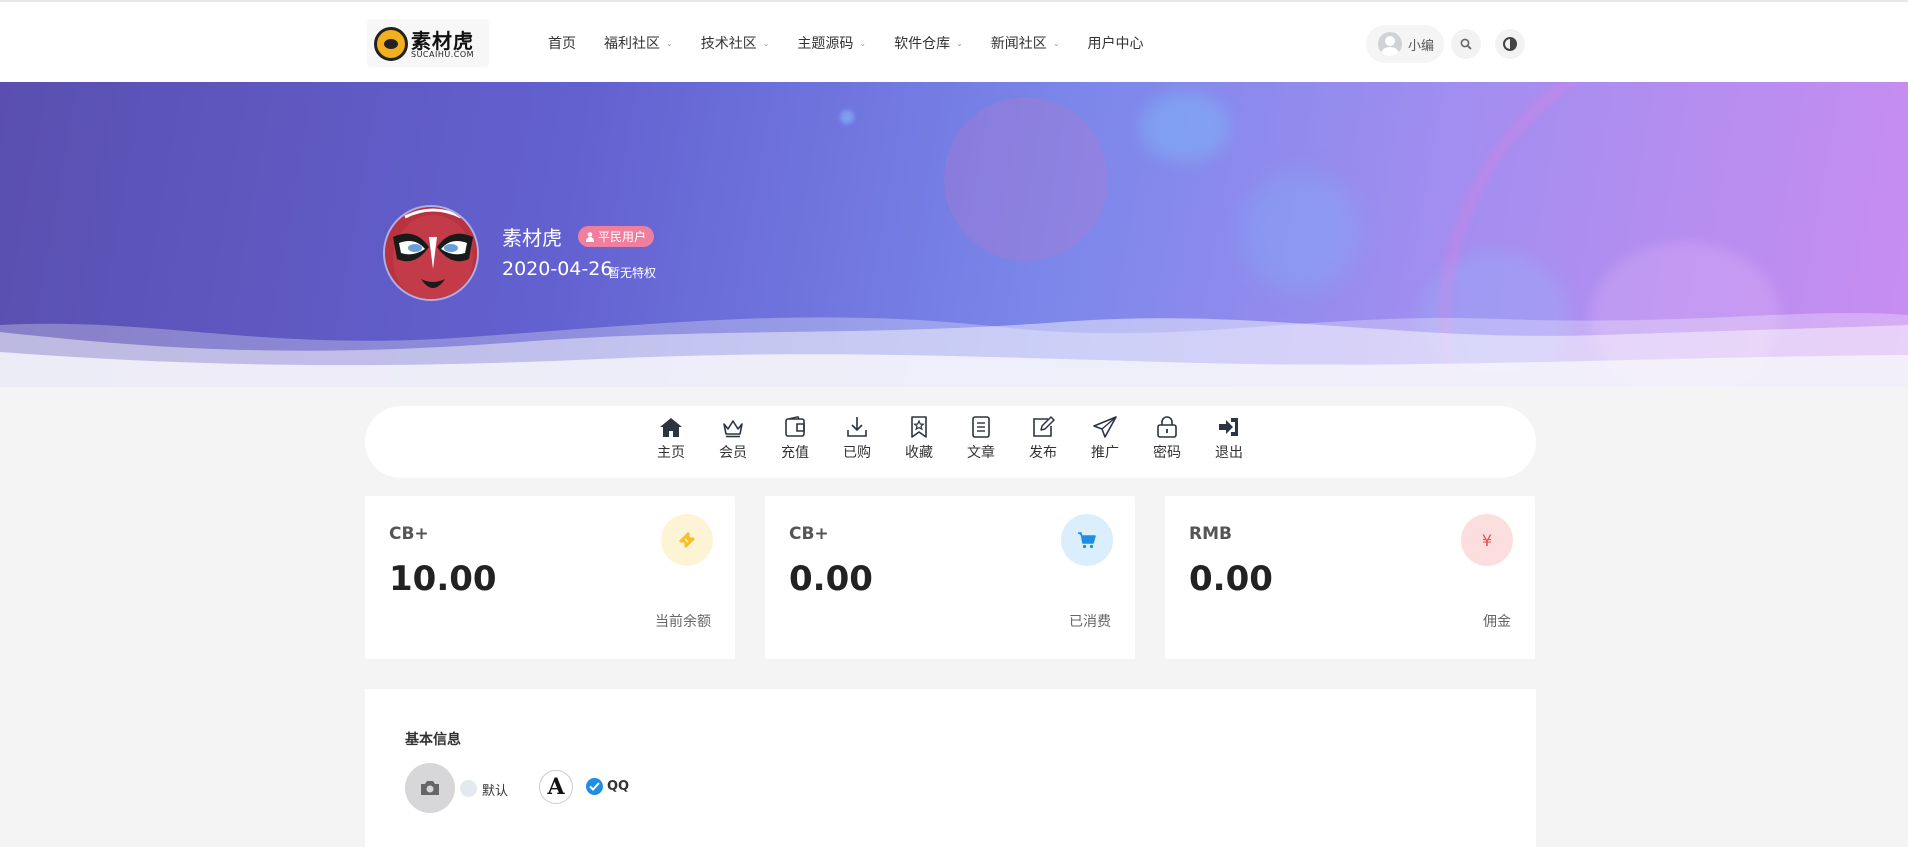 The height and width of the screenshot is (847, 1908). I want to click on nav-label: 技术社区, so click(728, 44).